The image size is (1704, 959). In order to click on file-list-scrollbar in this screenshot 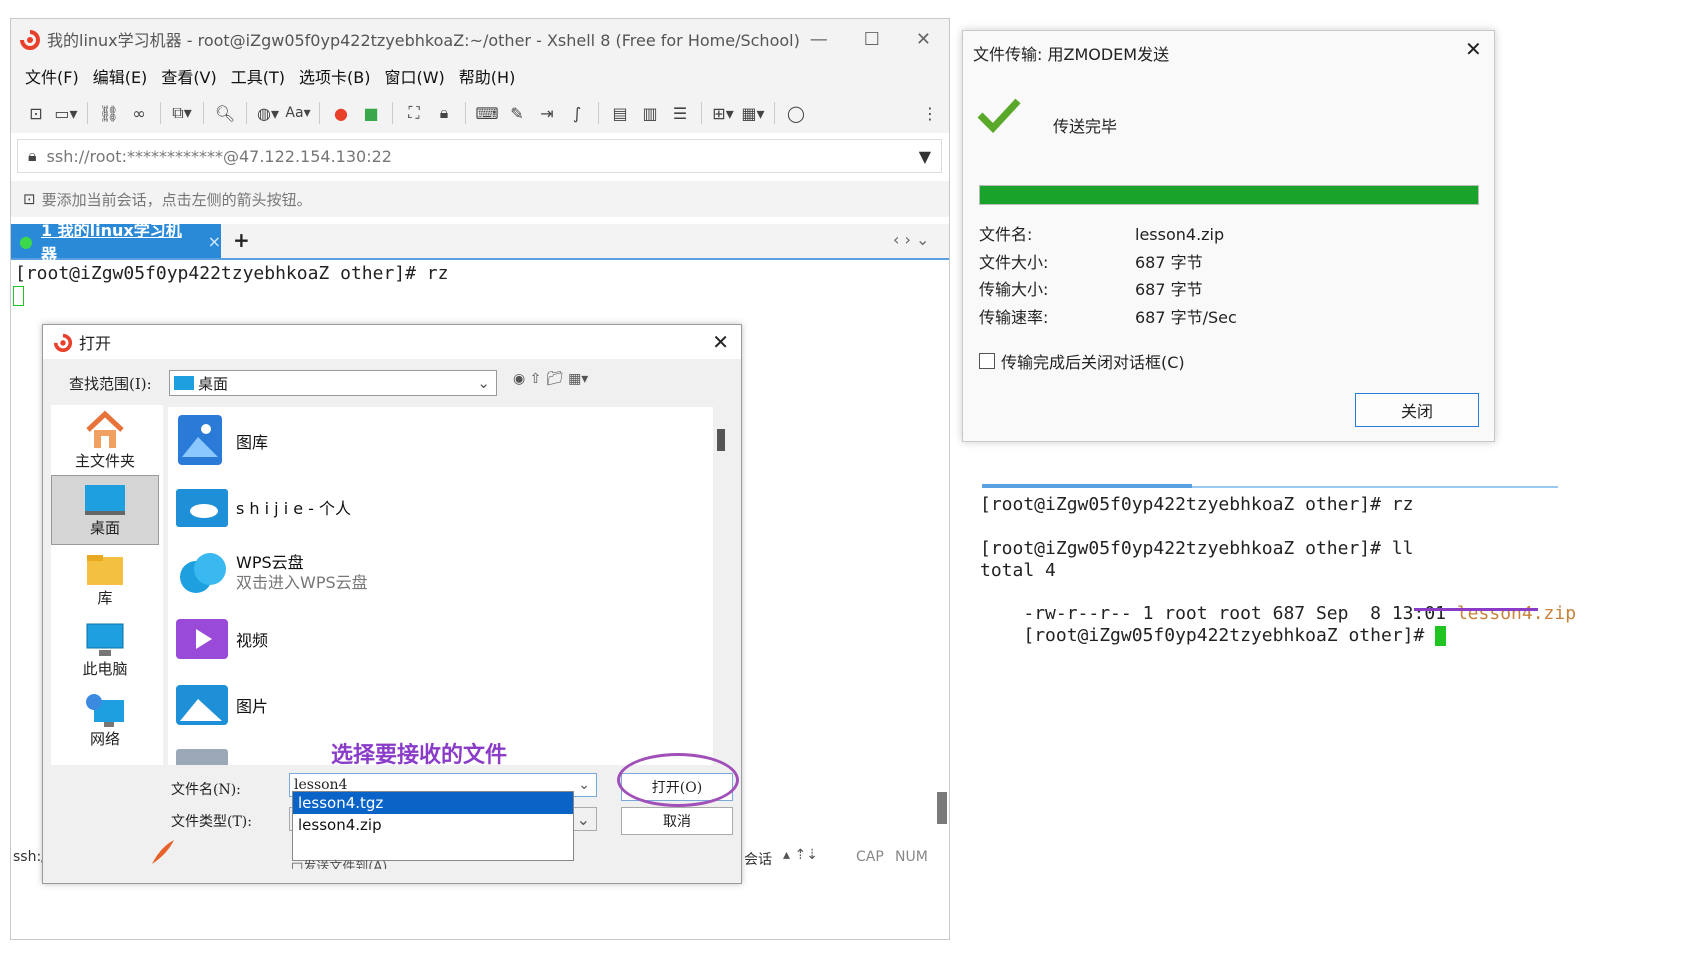, I will do `click(721, 440)`.